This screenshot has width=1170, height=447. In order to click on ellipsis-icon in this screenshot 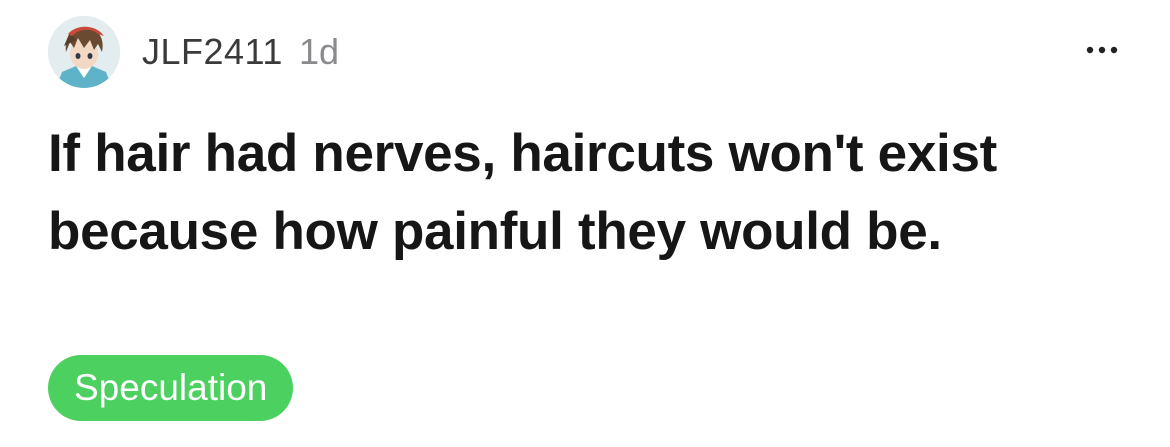, I will do `click(1102, 50)`.